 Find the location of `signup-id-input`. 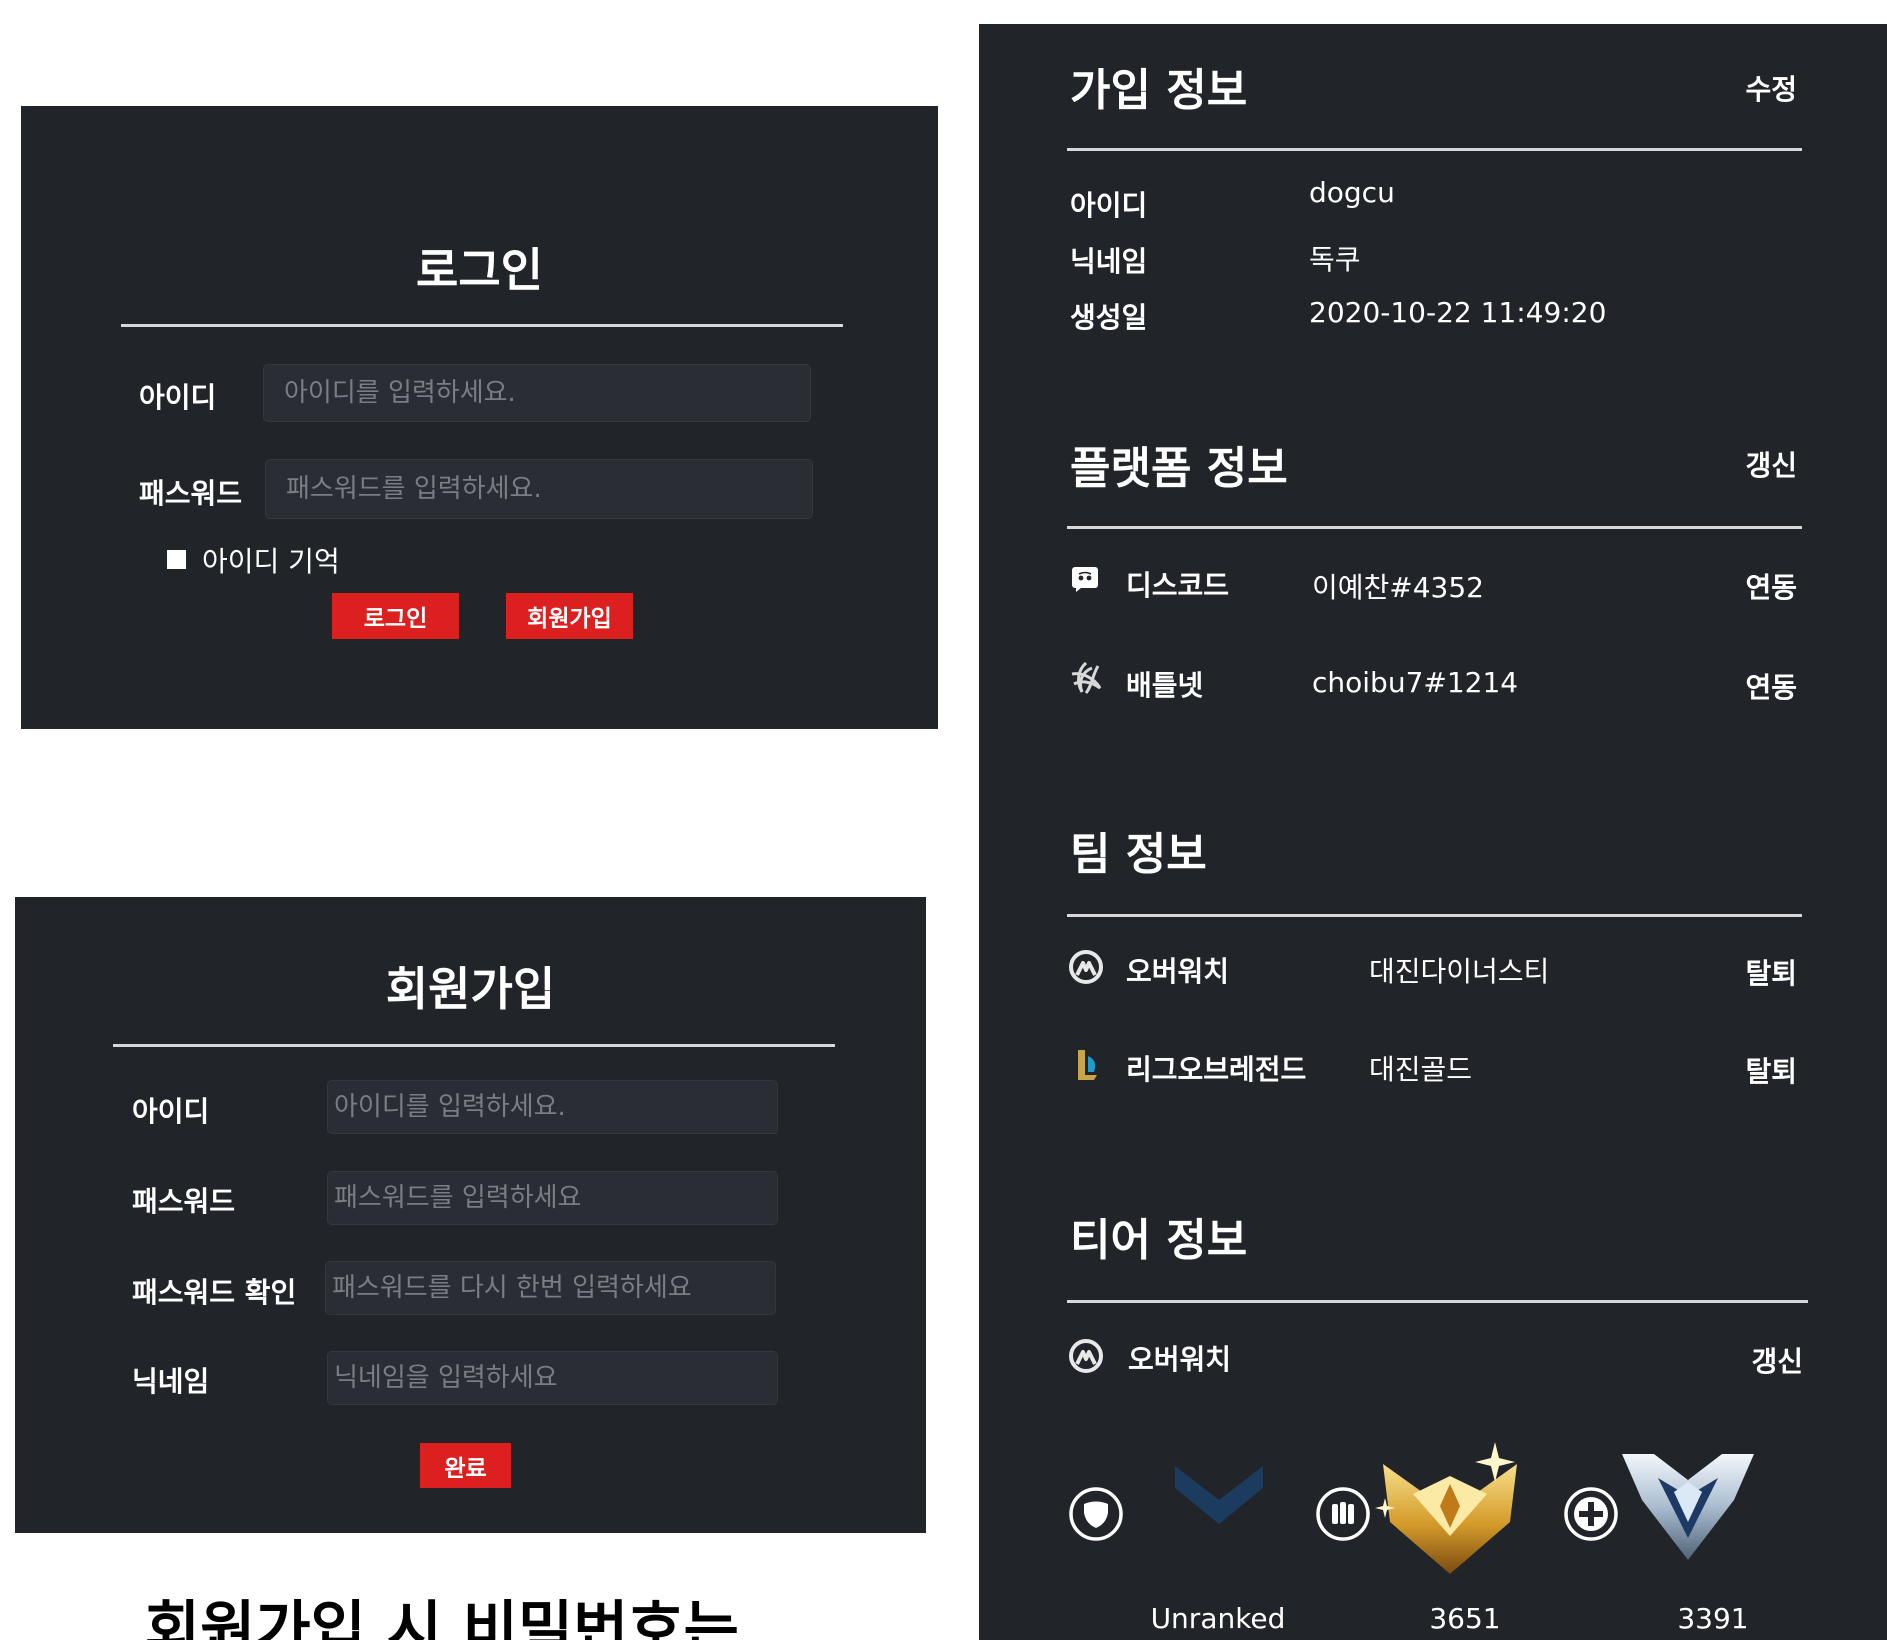

signup-id-input is located at coordinates (552, 1107).